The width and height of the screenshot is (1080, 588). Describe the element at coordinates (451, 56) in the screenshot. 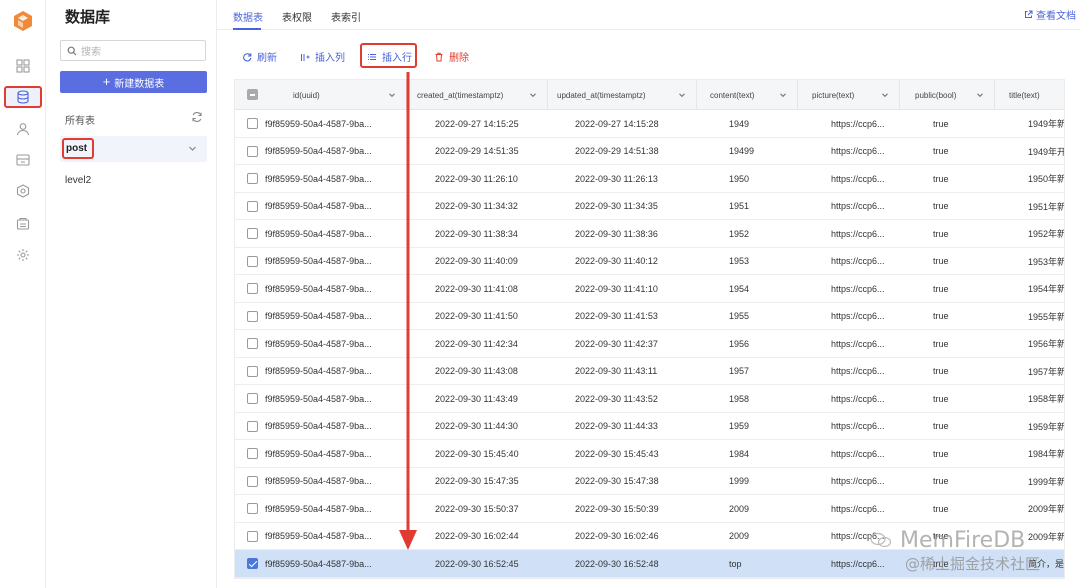

I see `delete-button: 删除` at that location.